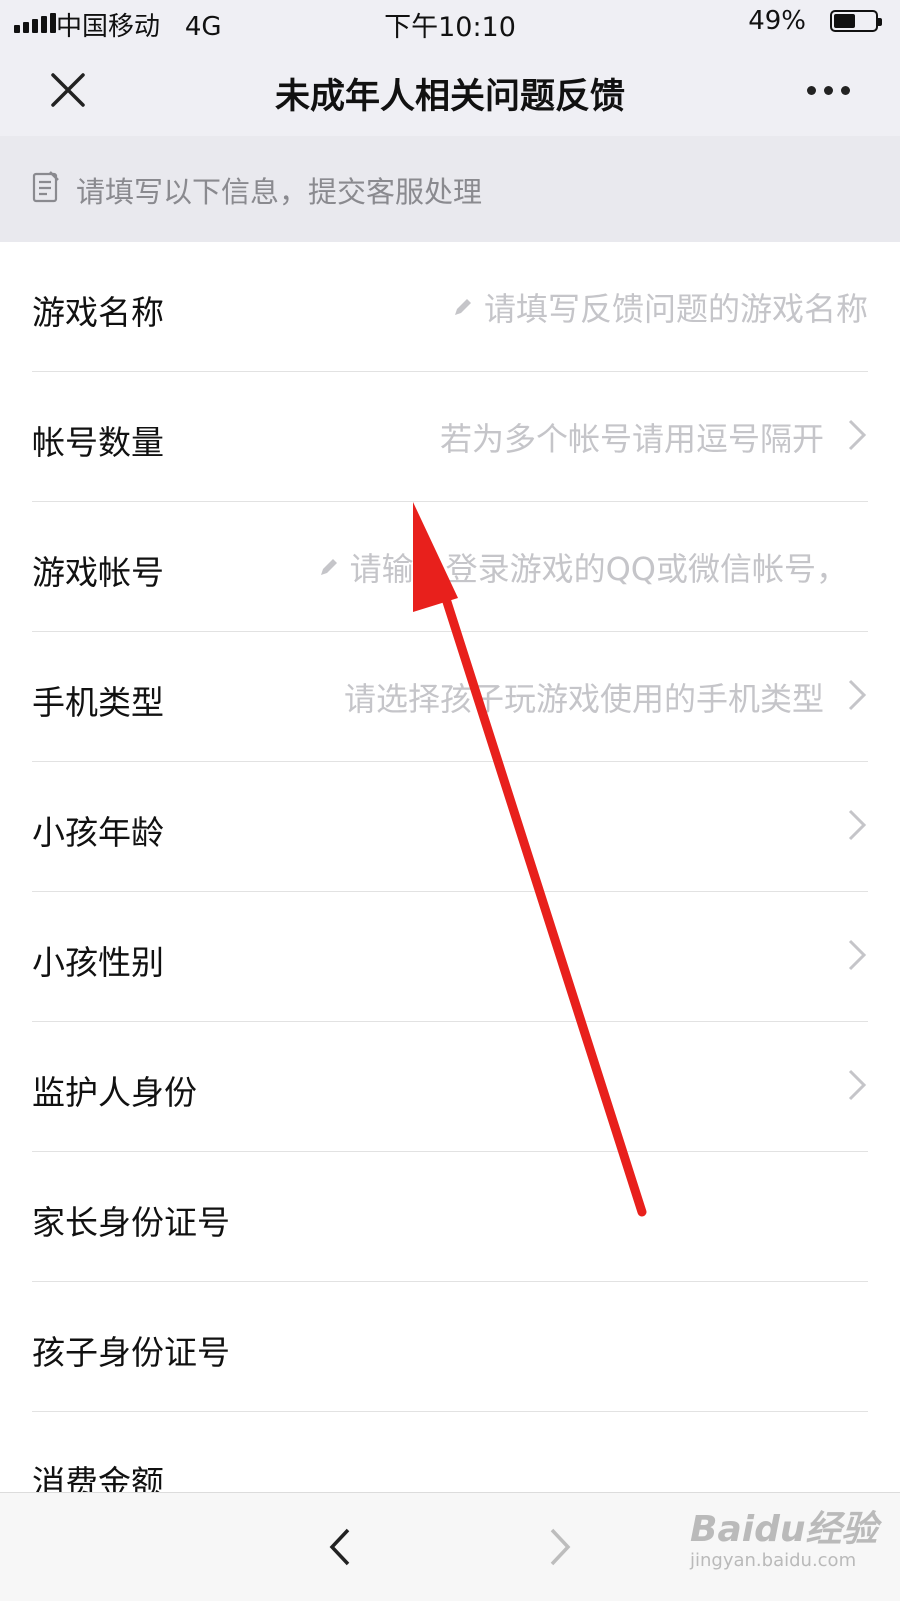  I want to click on row-label: 手机类型, so click(98, 702).